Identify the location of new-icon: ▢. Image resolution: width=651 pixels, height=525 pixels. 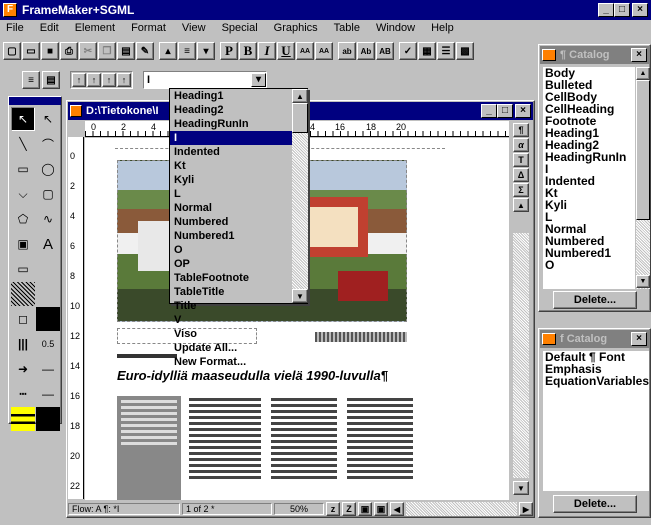
(12, 51).